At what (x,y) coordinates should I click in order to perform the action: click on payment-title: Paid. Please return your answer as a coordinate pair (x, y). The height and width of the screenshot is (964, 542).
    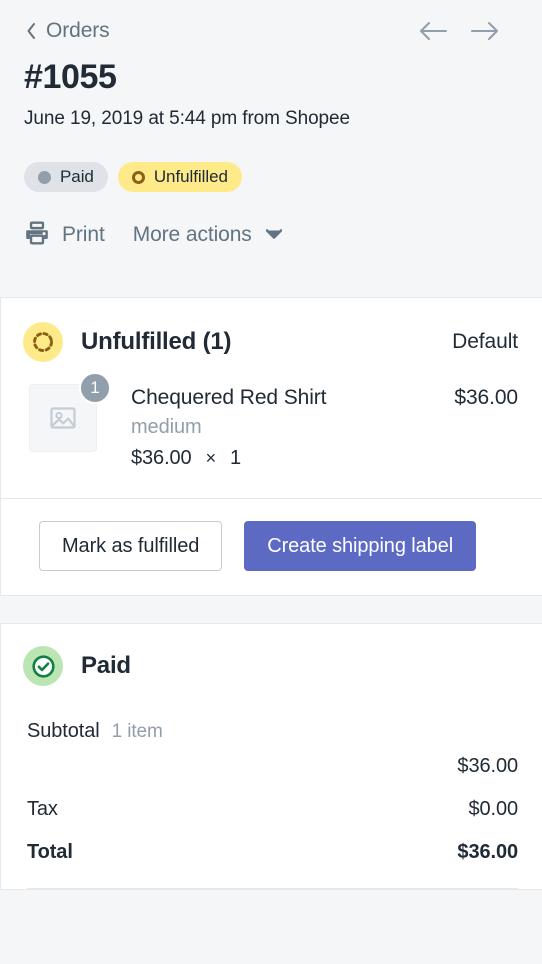
    Looking at the image, I should click on (106, 665).